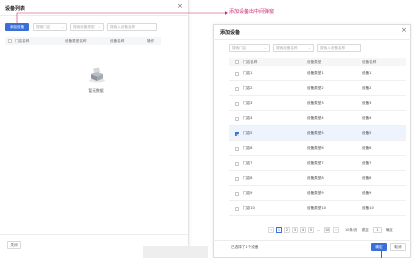 This screenshot has width=415, height=258. What do you see at coordinates (381, 254) in the screenshot?
I see `annotation-line` at bounding box center [381, 254].